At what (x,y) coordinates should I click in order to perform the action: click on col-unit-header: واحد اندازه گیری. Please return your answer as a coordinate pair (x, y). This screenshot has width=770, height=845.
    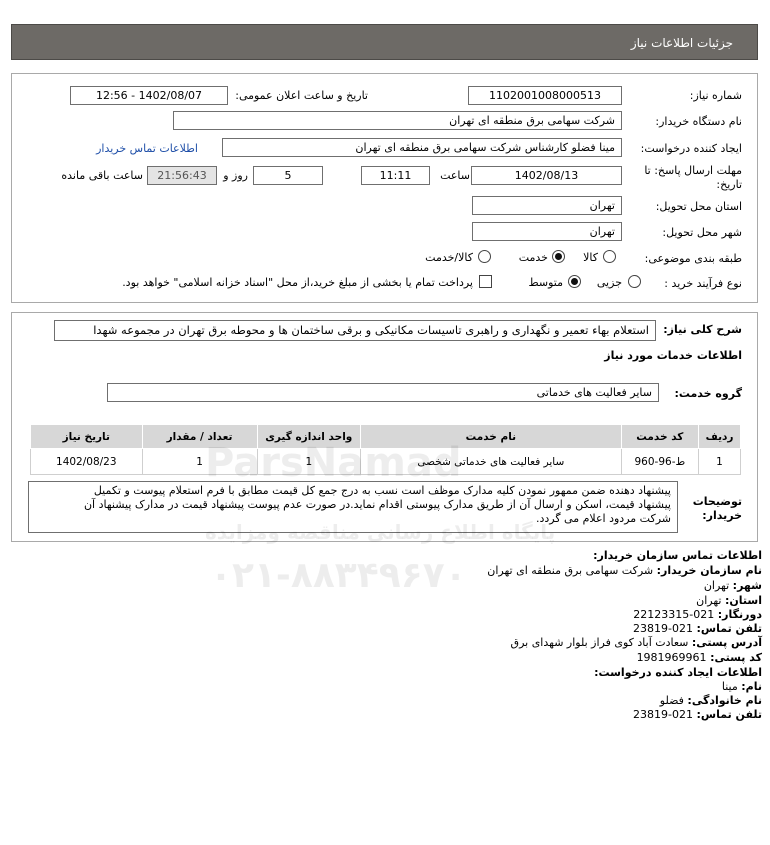
    Looking at the image, I should click on (309, 436).